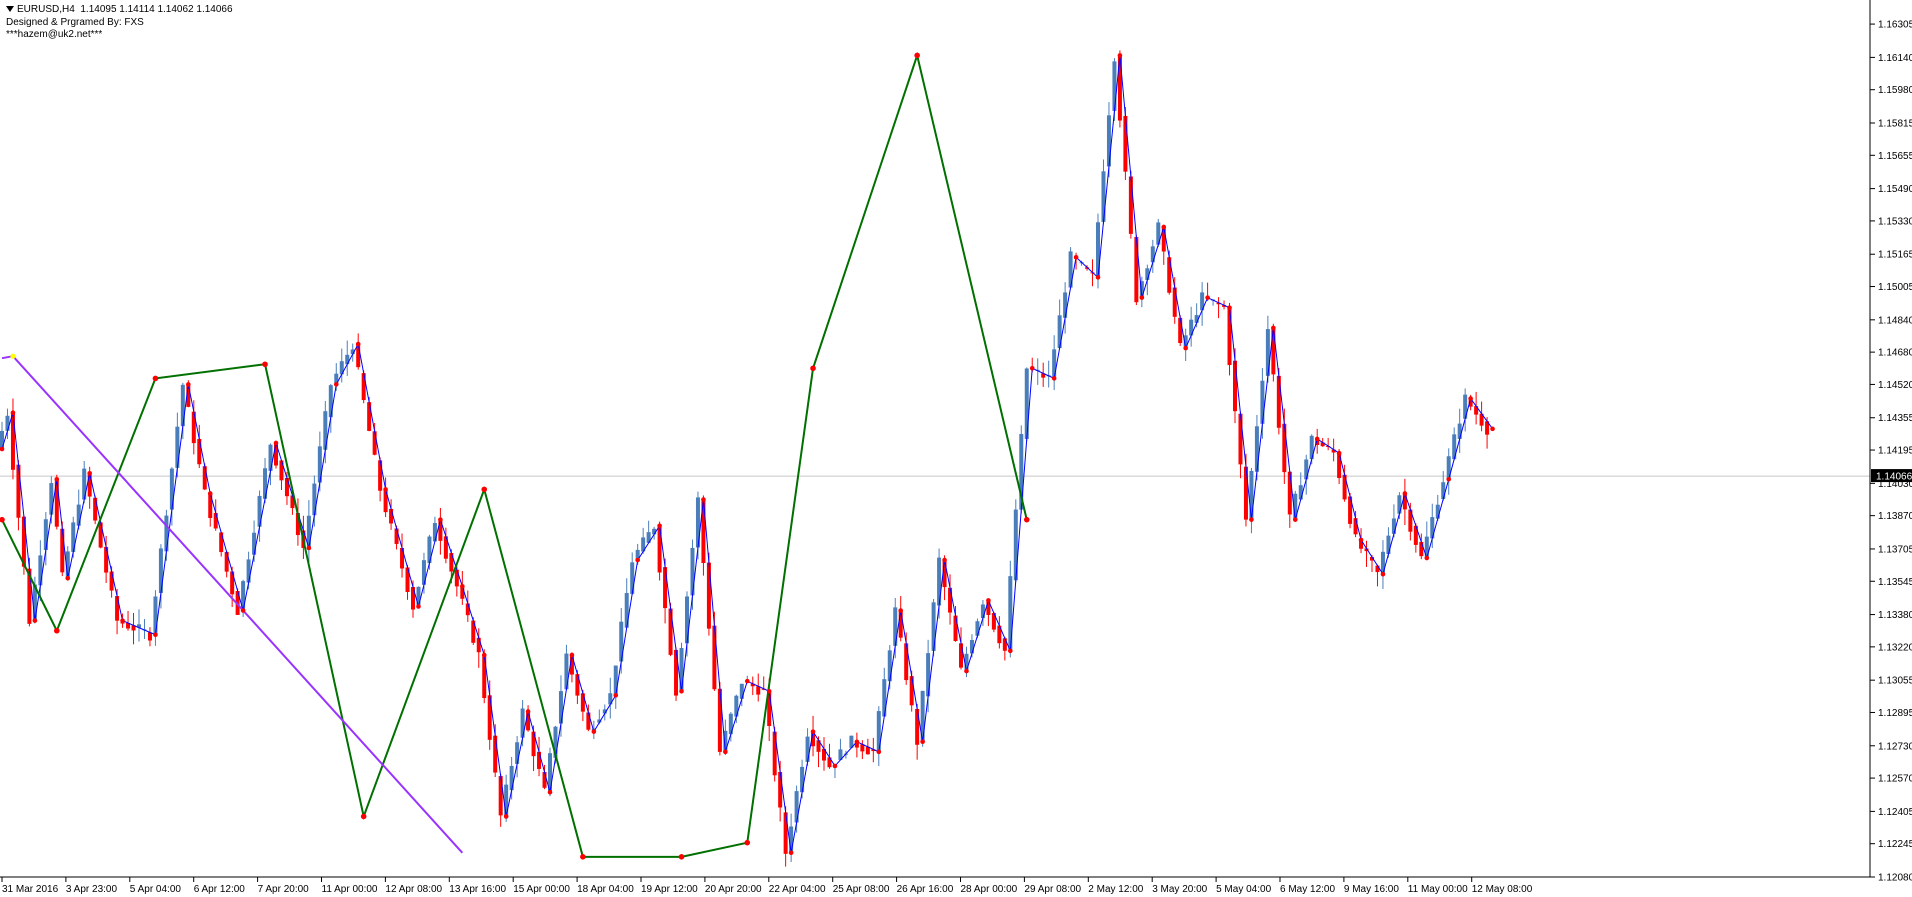  What do you see at coordinates (1179, 889) in the screenshot?
I see `time-tick-label: 3 May 20:00` at bounding box center [1179, 889].